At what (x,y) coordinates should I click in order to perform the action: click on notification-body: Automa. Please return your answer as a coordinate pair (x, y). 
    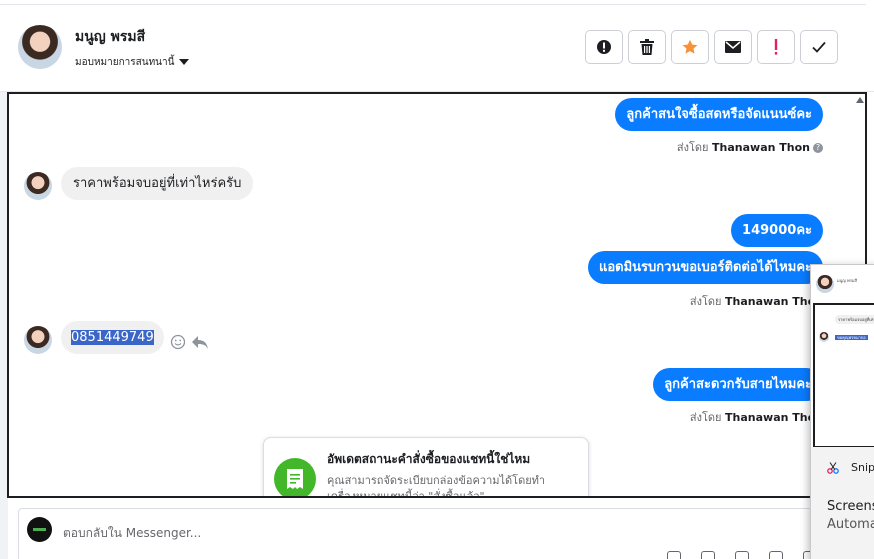
    Looking at the image, I should click on (850, 524).